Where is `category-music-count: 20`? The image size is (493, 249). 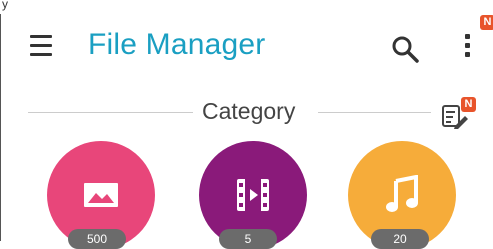 category-music-count: 20 is located at coordinates (400, 239).